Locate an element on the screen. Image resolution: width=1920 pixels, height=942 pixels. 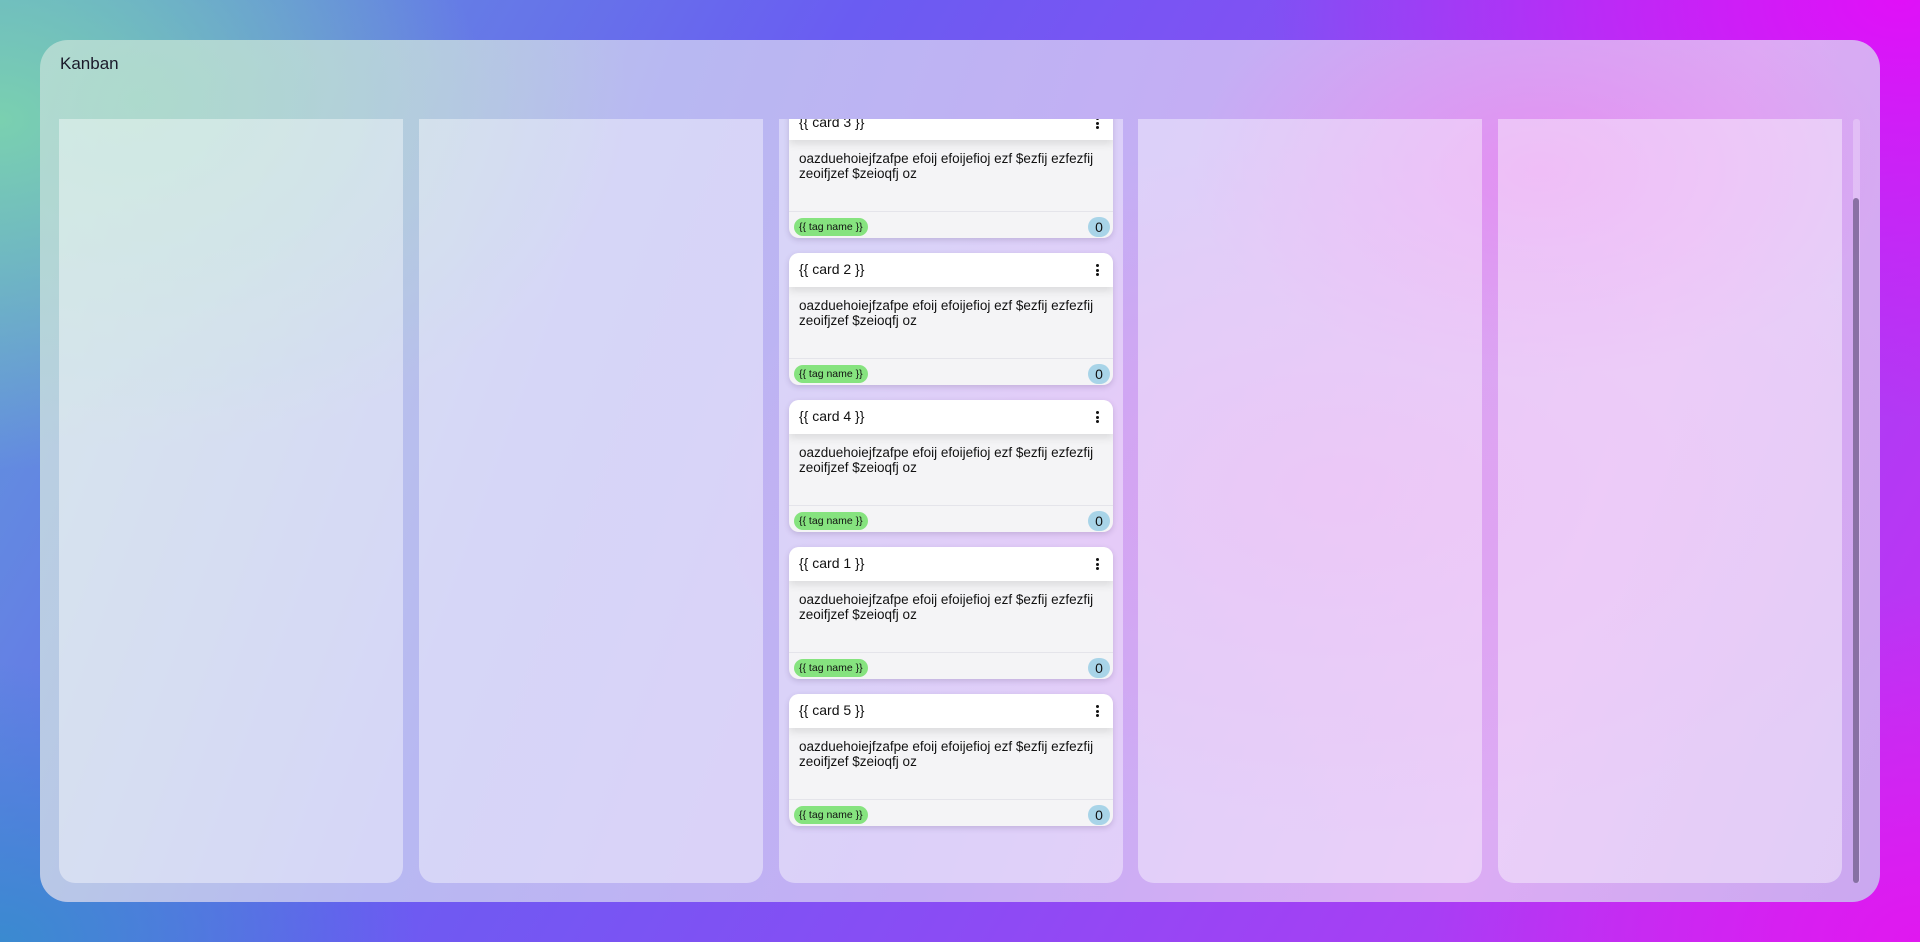
scrollbar-thumb is located at coordinates (1856, 540).